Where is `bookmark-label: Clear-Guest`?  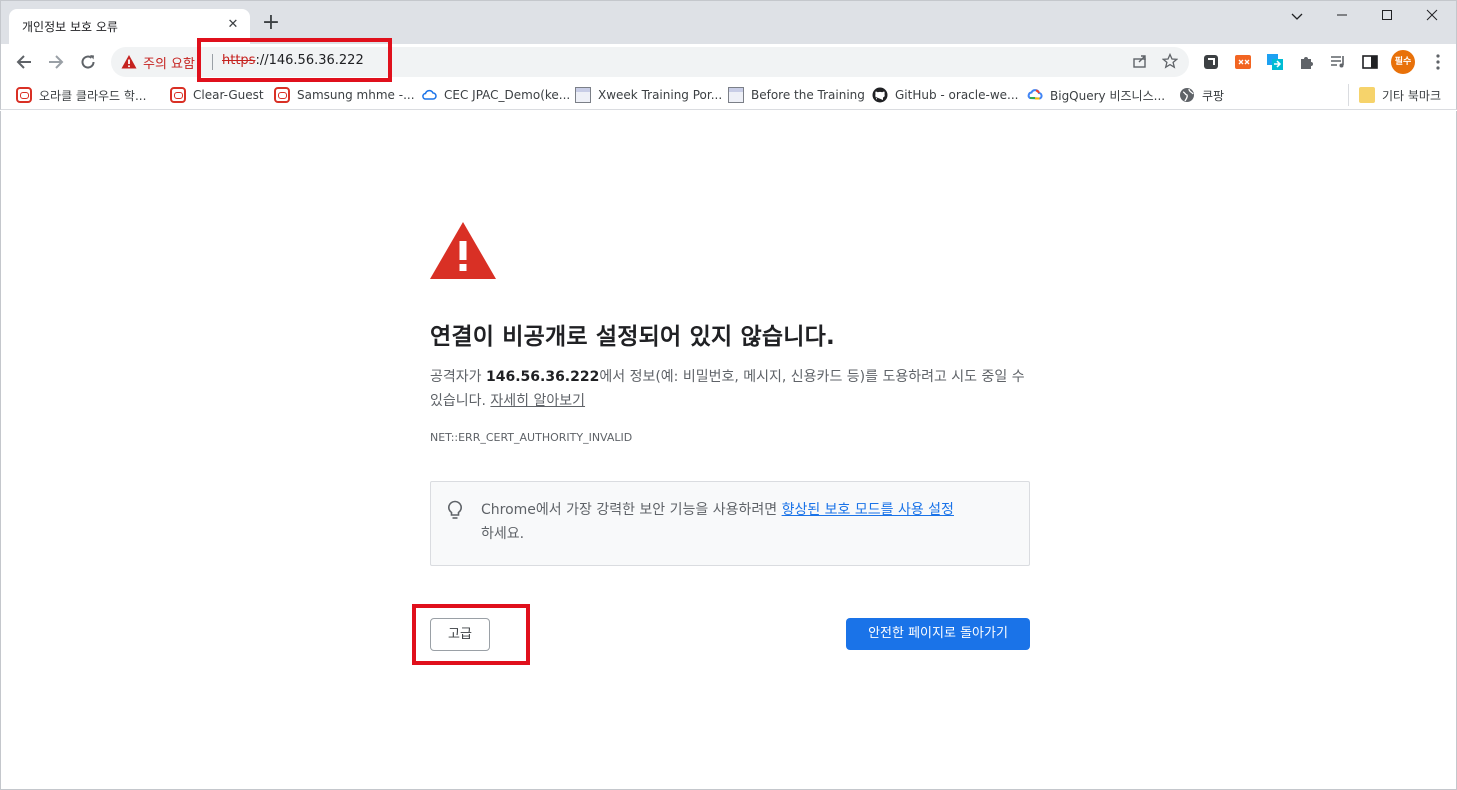 bookmark-label: Clear-Guest is located at coordinates (228, 95).